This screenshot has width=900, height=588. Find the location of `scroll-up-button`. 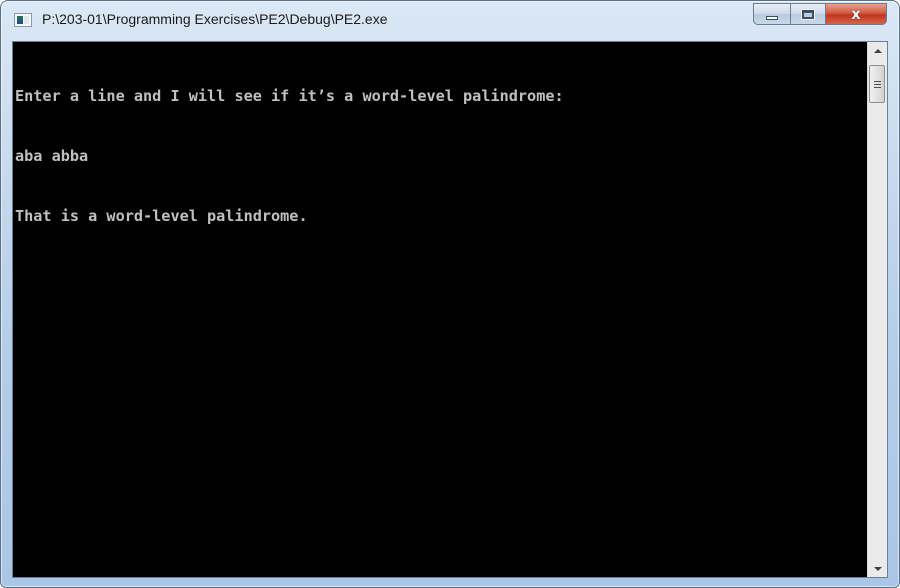

scroll-up-button is located at coordinates (877, 50).